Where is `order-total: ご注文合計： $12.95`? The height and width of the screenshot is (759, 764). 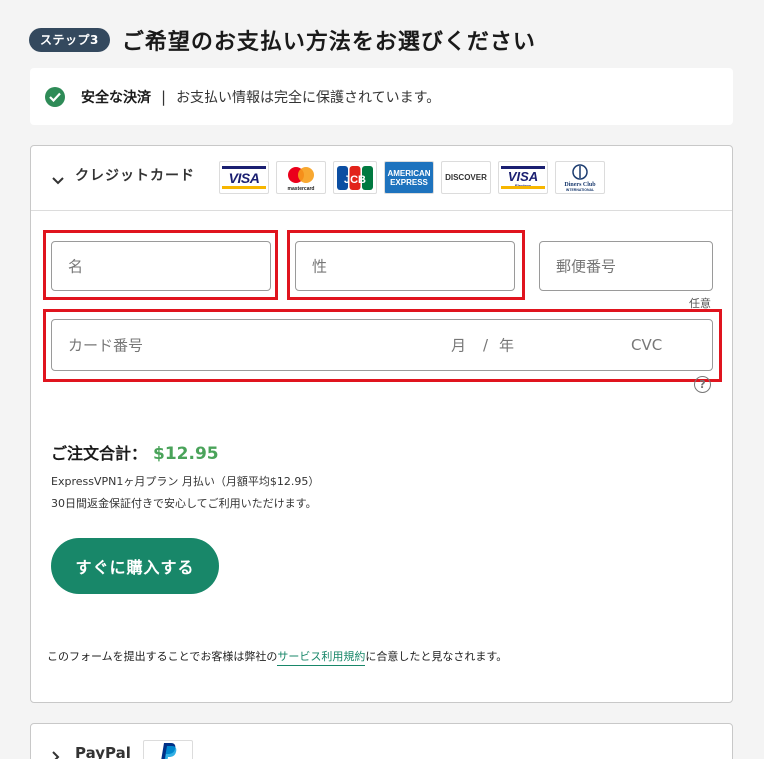 order-total: ご注文合計： $12.95 is located at coordinates (135, 452).